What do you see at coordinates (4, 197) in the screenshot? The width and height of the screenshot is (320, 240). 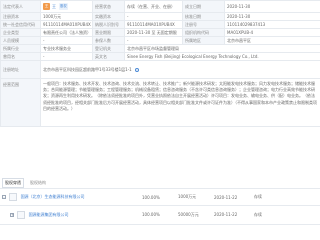 I see `collapse-toggle-icon: -` at bounding box center [4, 197].